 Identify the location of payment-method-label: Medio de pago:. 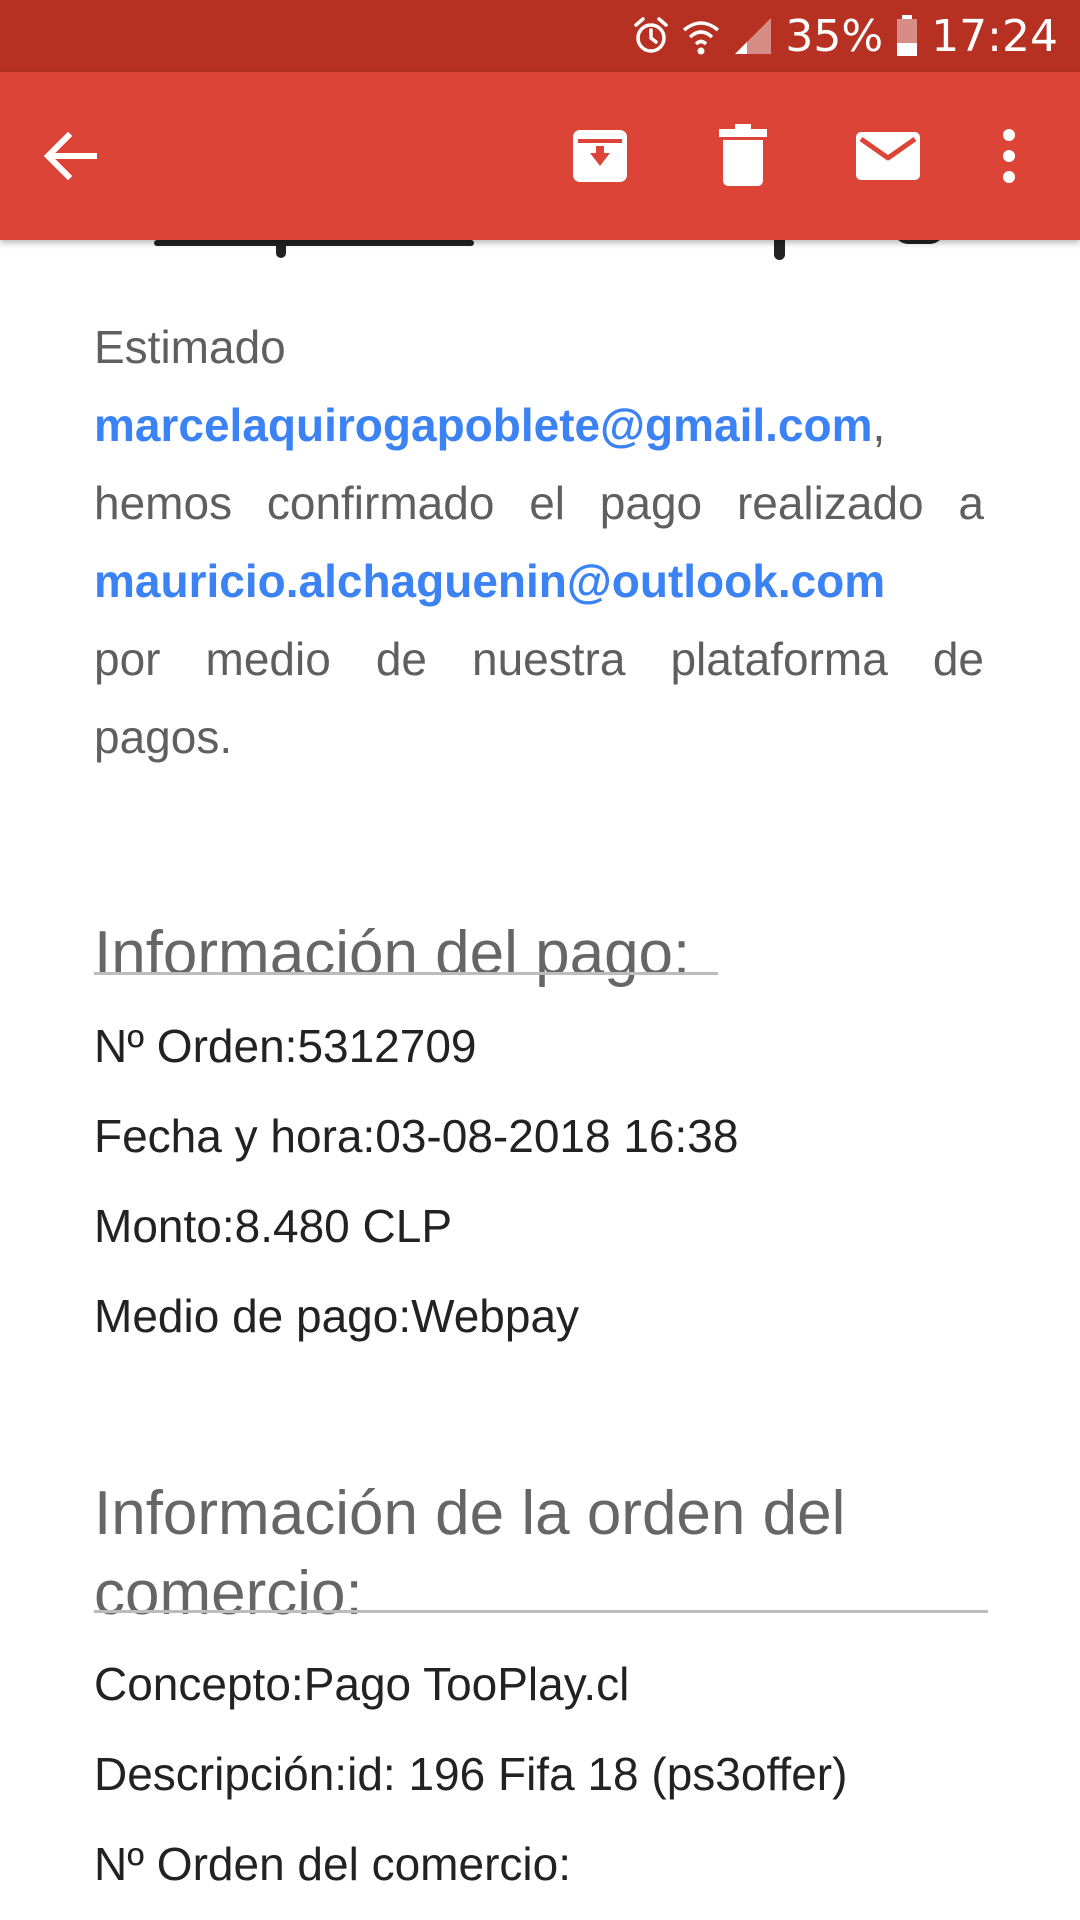
(253, 1316).